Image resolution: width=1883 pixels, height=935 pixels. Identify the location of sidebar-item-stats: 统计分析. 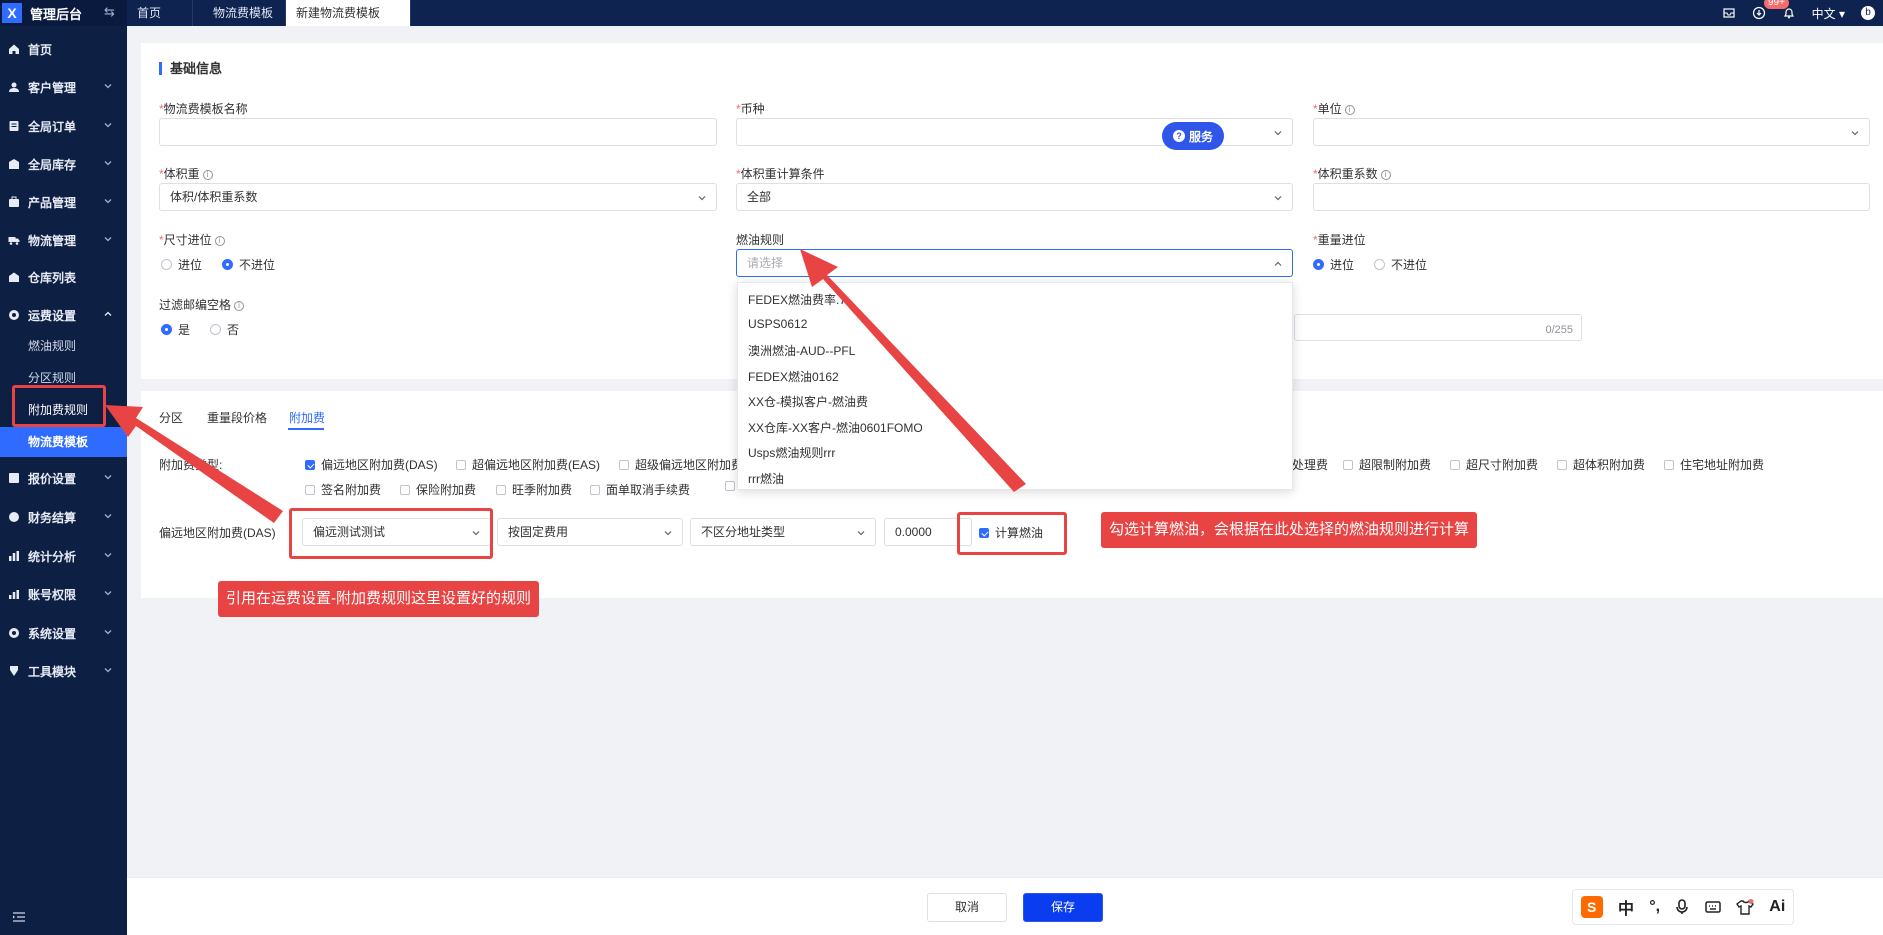
(63, 556).